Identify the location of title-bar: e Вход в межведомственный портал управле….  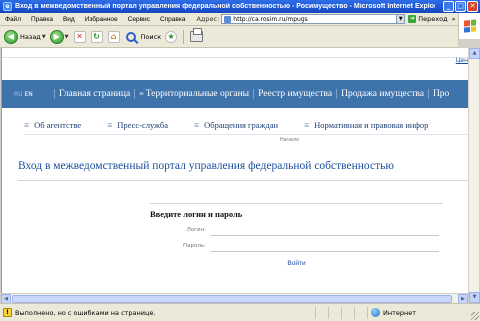
(240, 6).